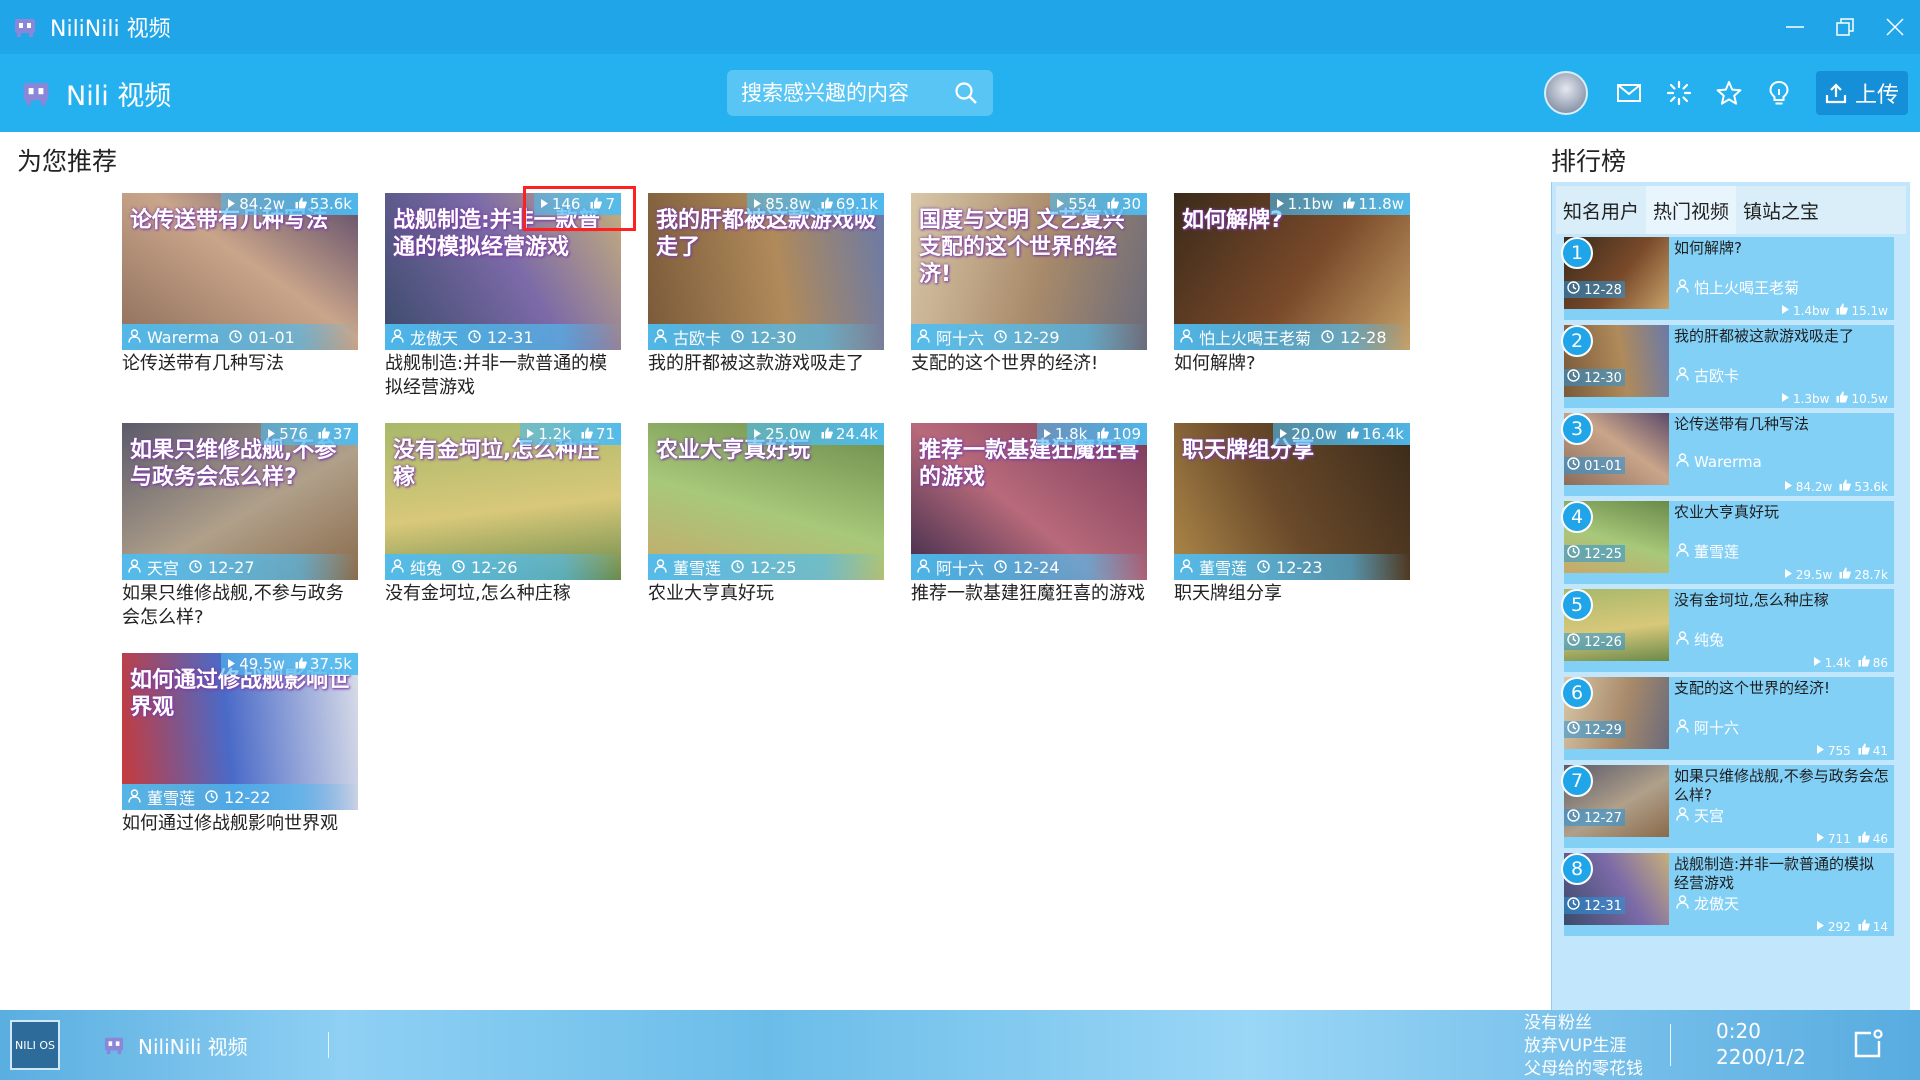  What do you see at coordinates (1029, 501) in the screenshot?
I see `video-thumbnail: 推荐一款基建狂魔狂喜的游戏 1.8k 109 阿十六 12-24` at bounding box center [1029, 501].